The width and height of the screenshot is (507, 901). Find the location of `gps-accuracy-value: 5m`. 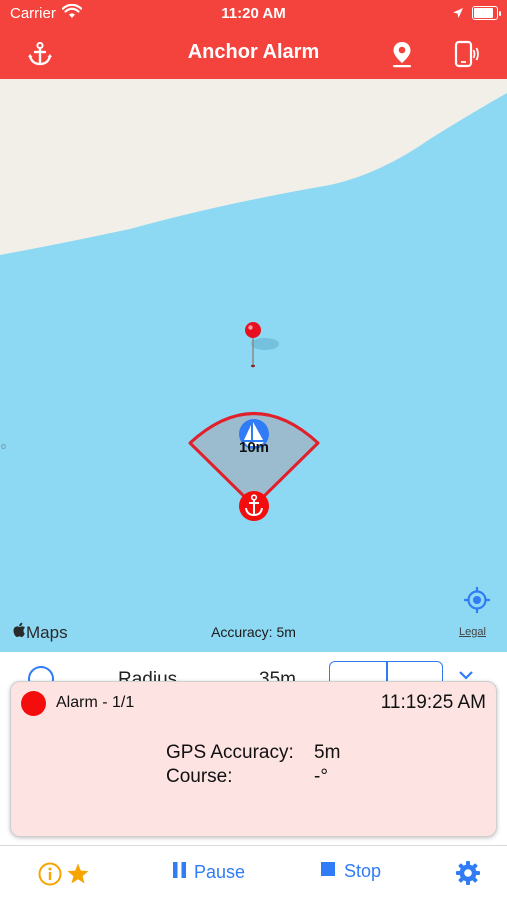

gps-accuracy-value: 5m is located at coordinates (327, 752).